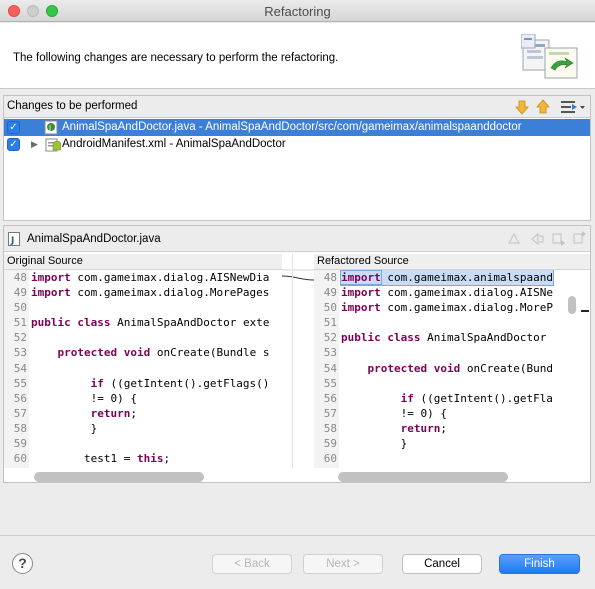  What do you see at coordinates (476, 398) in the screenshot?
I see `code-line: if ((getIntent().getFla` at bounding box center [476, 398].